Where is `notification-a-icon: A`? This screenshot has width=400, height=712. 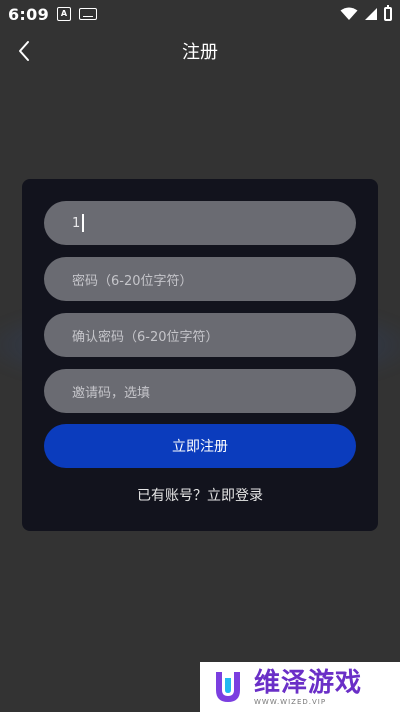 notification-a-icon: A is located at coordinates (64, 14).